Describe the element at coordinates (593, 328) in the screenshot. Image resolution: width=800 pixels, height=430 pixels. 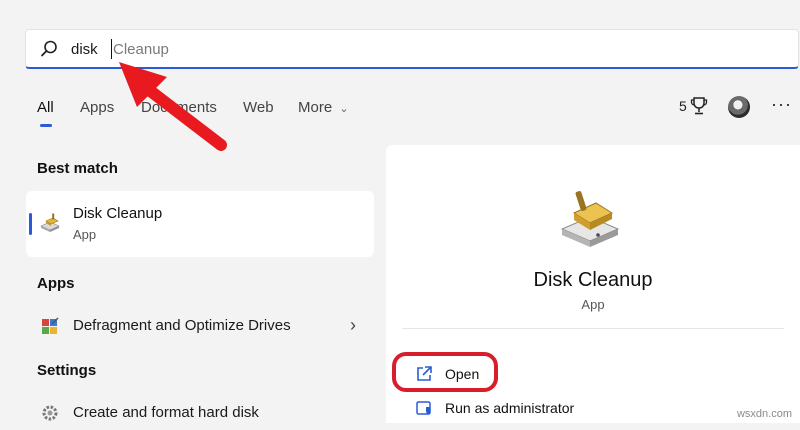
I see `divider` at that location.